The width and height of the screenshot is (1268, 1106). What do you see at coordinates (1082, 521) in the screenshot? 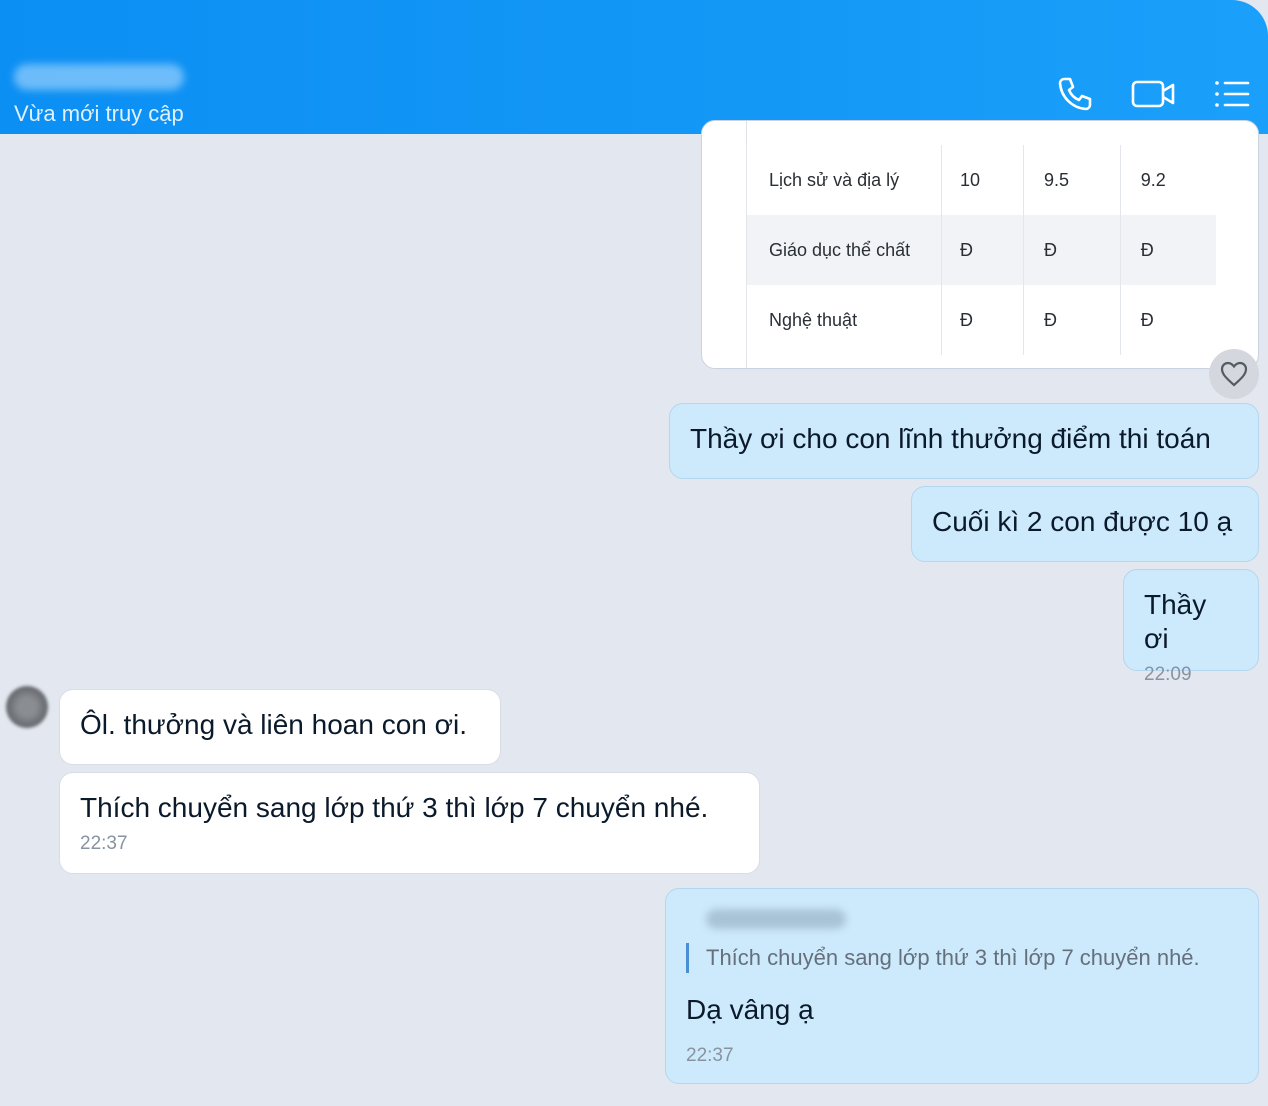
I see `message-text: Cuối kì 2 con được 10 ạ` at bounding box center [1082, 521].